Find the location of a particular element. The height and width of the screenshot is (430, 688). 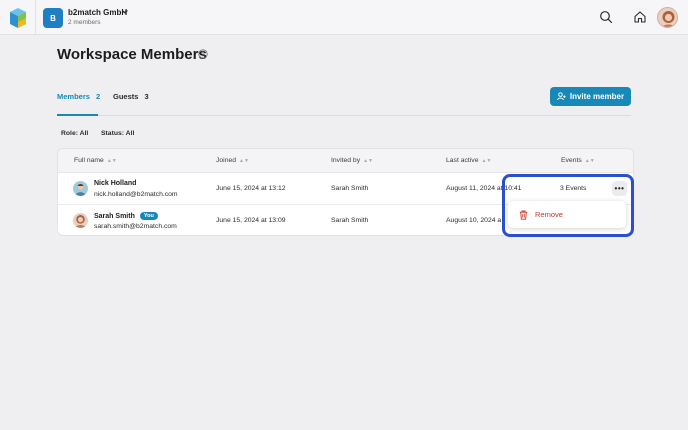

member-name: Sarah Smith You is located at coordinates (126, 216).